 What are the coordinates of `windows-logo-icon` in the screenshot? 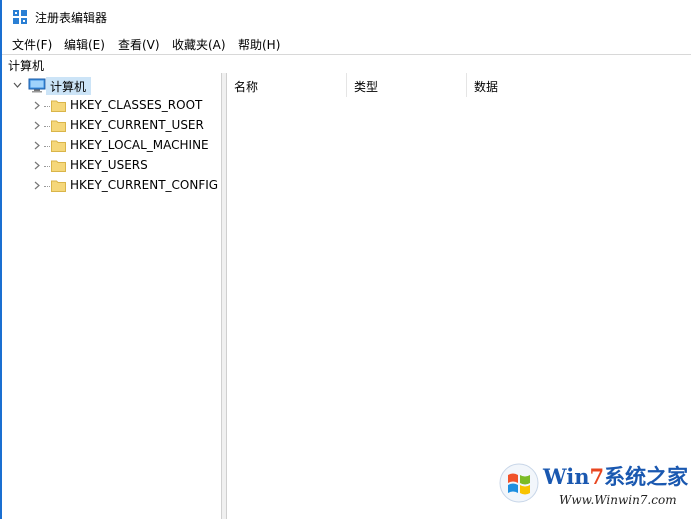 It's located at (519, 483).